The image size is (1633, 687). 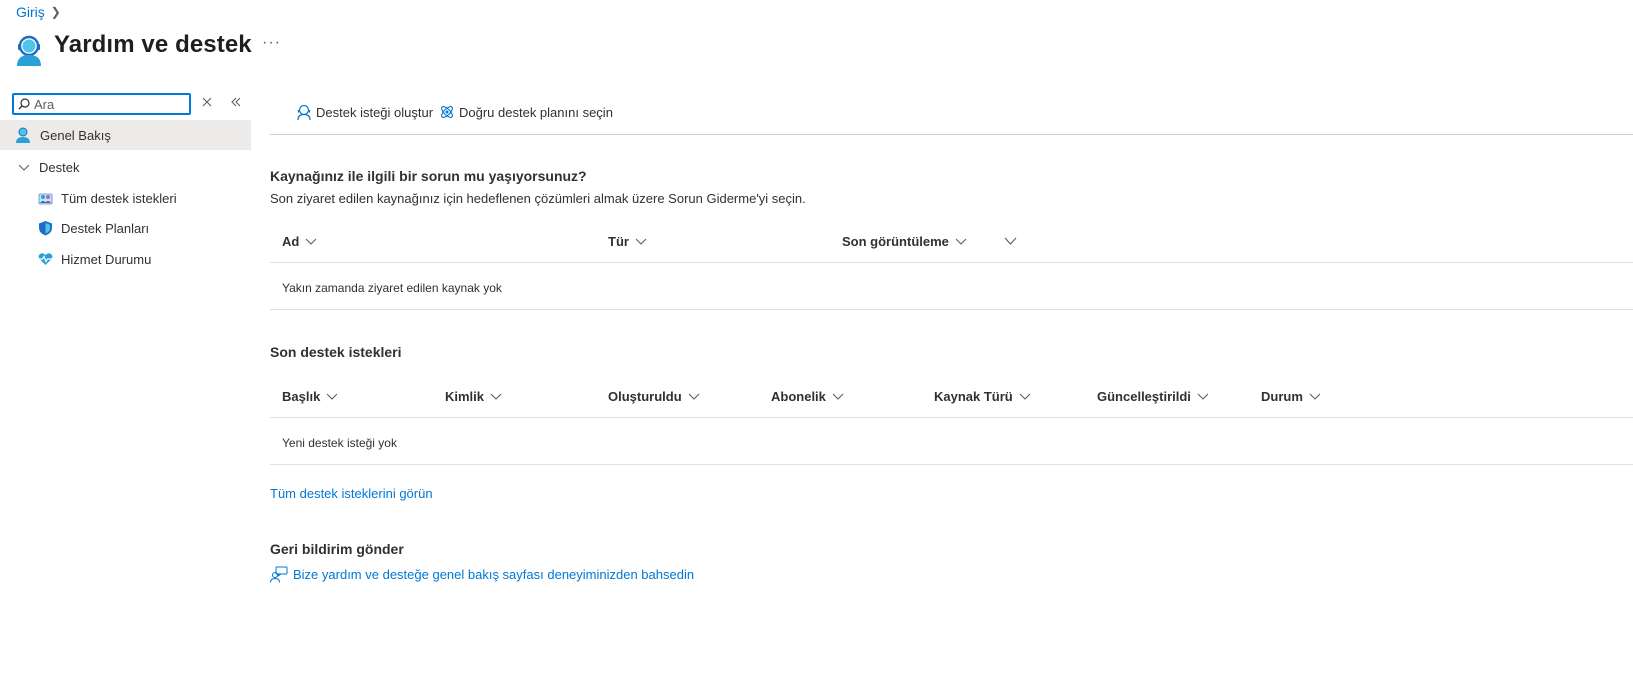 What do you see at coordinates (45, 198) in the screenshot?
I see `support-requests-icon` at bounding box center [45, 198].